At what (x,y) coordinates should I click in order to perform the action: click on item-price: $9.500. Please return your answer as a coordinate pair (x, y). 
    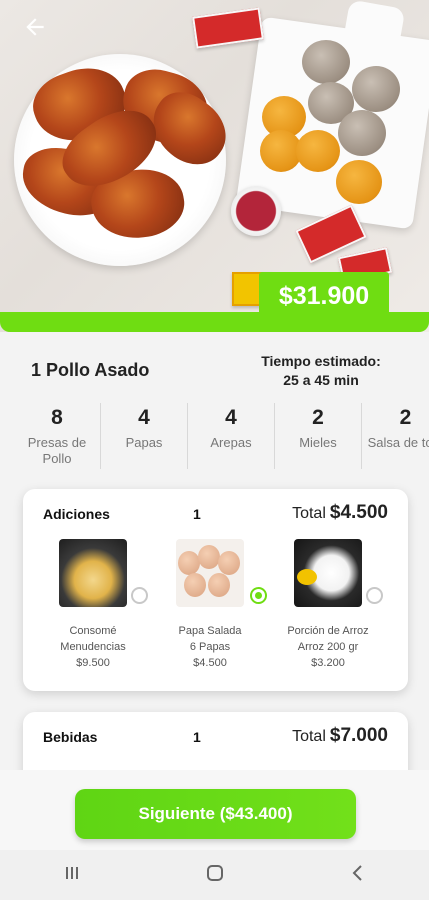
    Looking at the image, I should click on (93, 663).